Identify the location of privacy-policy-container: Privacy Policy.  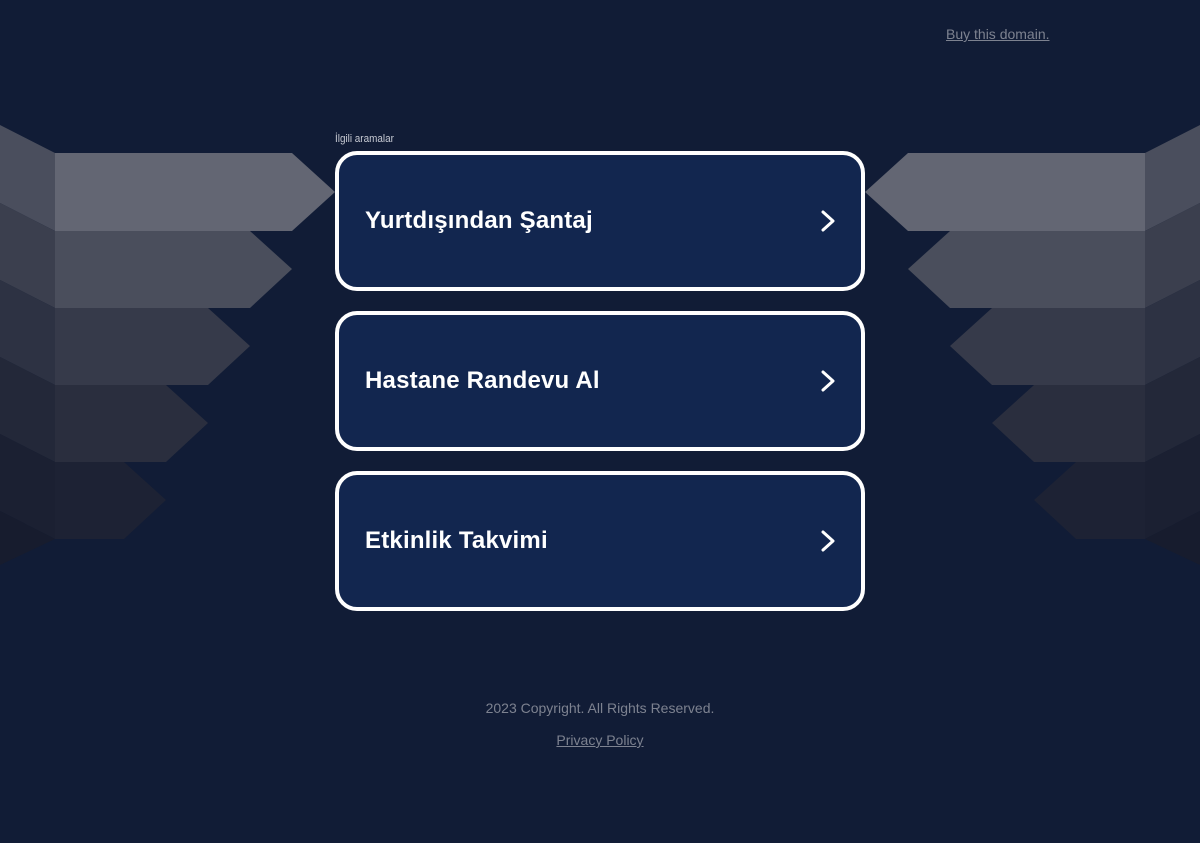
(600, 740).